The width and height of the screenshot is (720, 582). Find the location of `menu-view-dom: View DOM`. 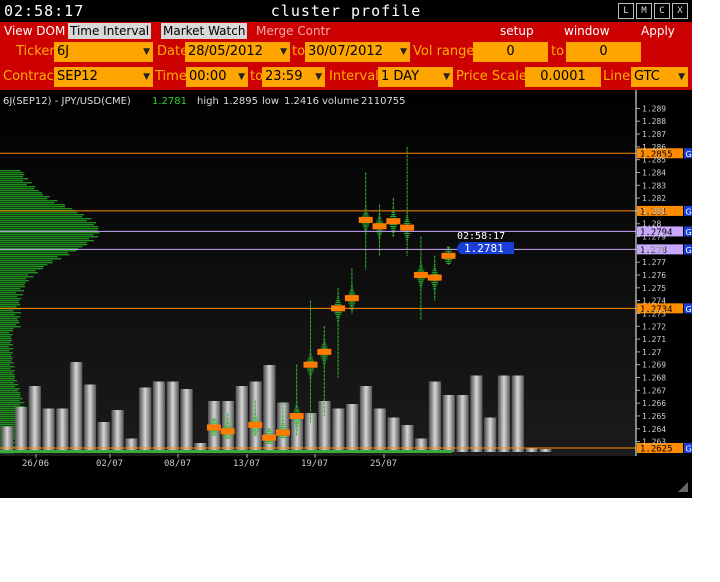

menu-view-dom: View DOM is located at coordinates (34, 31).